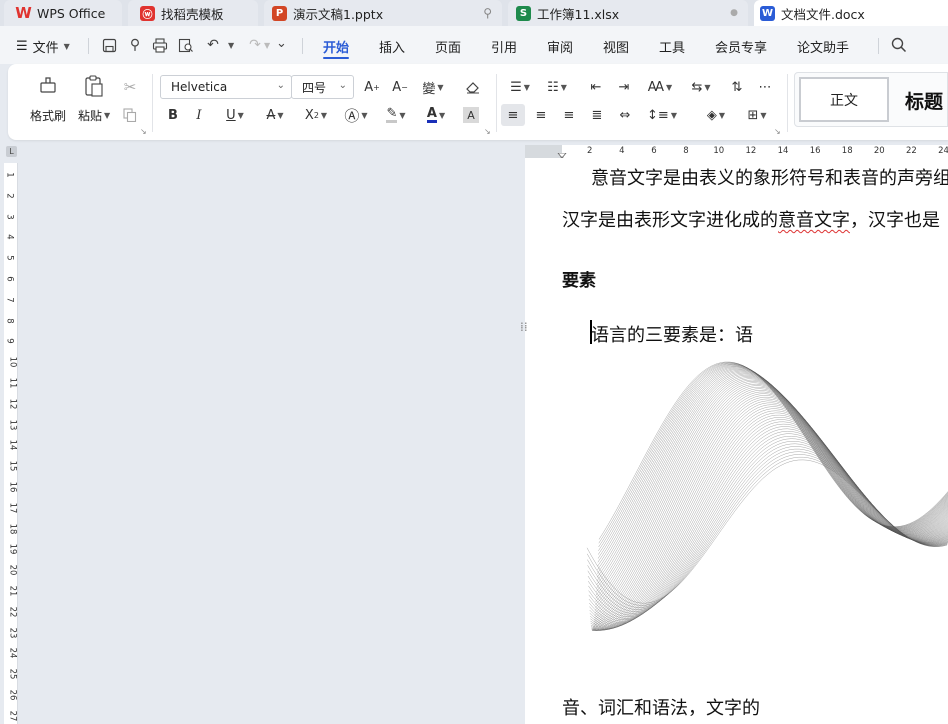 This screenshot has width=948, height=724. I want to click on copy-icon, so click(130, 115).